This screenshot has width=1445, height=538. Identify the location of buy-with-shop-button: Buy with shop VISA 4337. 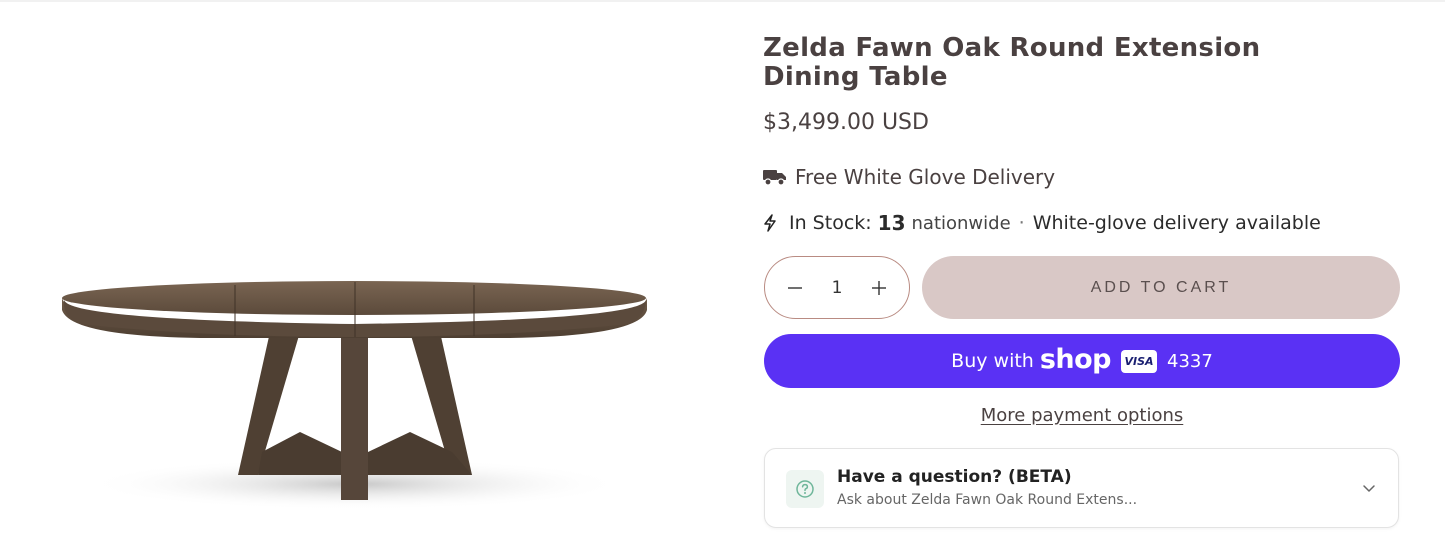
(1082, 361).